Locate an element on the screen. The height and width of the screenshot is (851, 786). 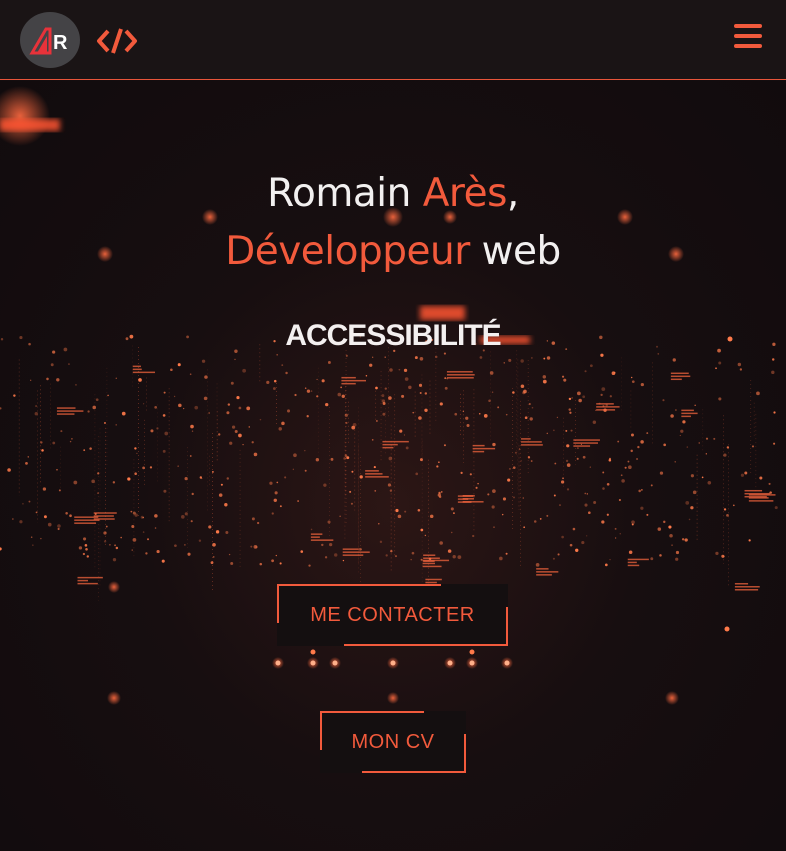
role-word: Développeur is located at coordinates (347, 251).